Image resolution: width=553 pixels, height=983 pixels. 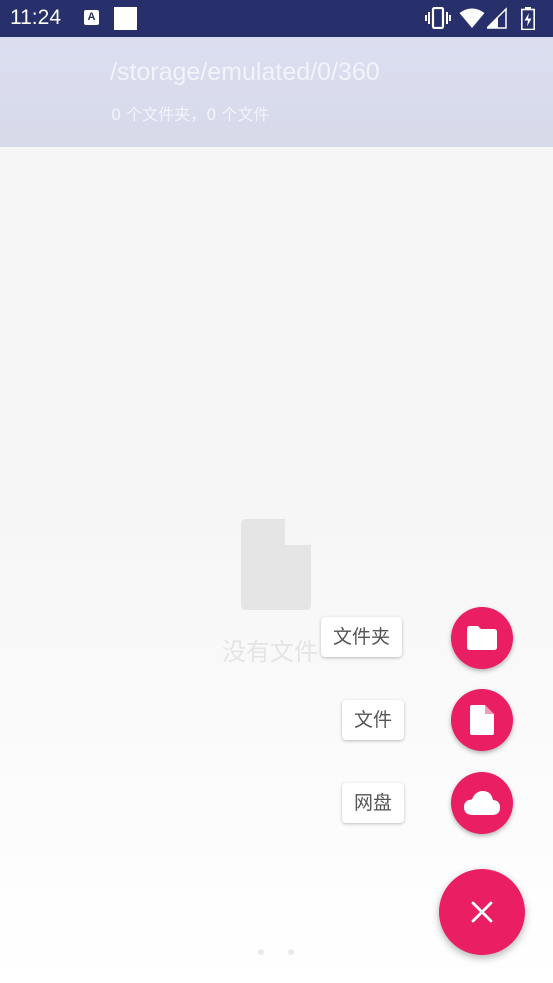 What do you see at coordinates (373, 720) in the screenshot?
I see `new-file-label: 文件` at bounding box center [373, 720].